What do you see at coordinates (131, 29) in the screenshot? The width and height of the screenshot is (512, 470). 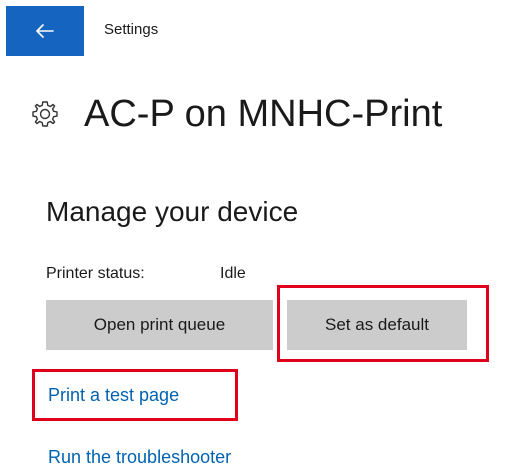 I see `window-title: Settings` at bounding box center [131, 29].